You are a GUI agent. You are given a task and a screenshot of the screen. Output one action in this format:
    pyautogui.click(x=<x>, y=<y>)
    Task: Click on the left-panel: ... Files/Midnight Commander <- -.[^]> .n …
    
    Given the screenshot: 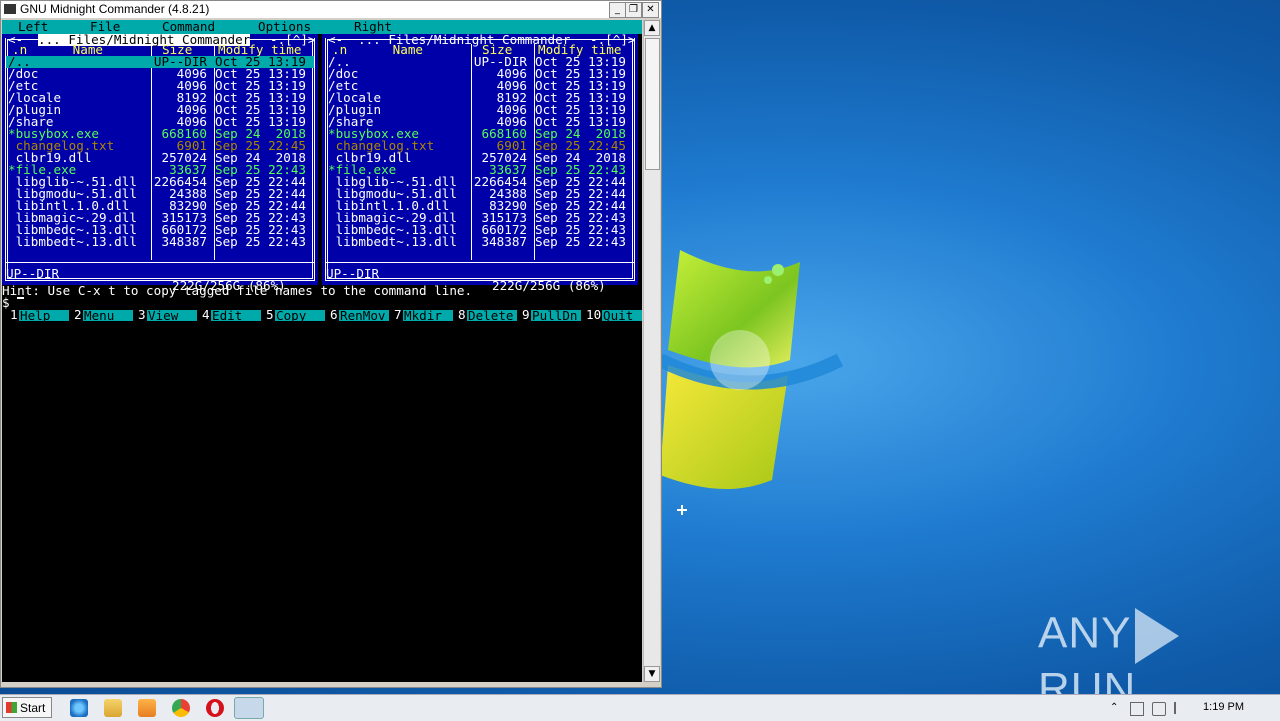 What is the action you would take?
    pyautogui.click(x=160, y=162)
    